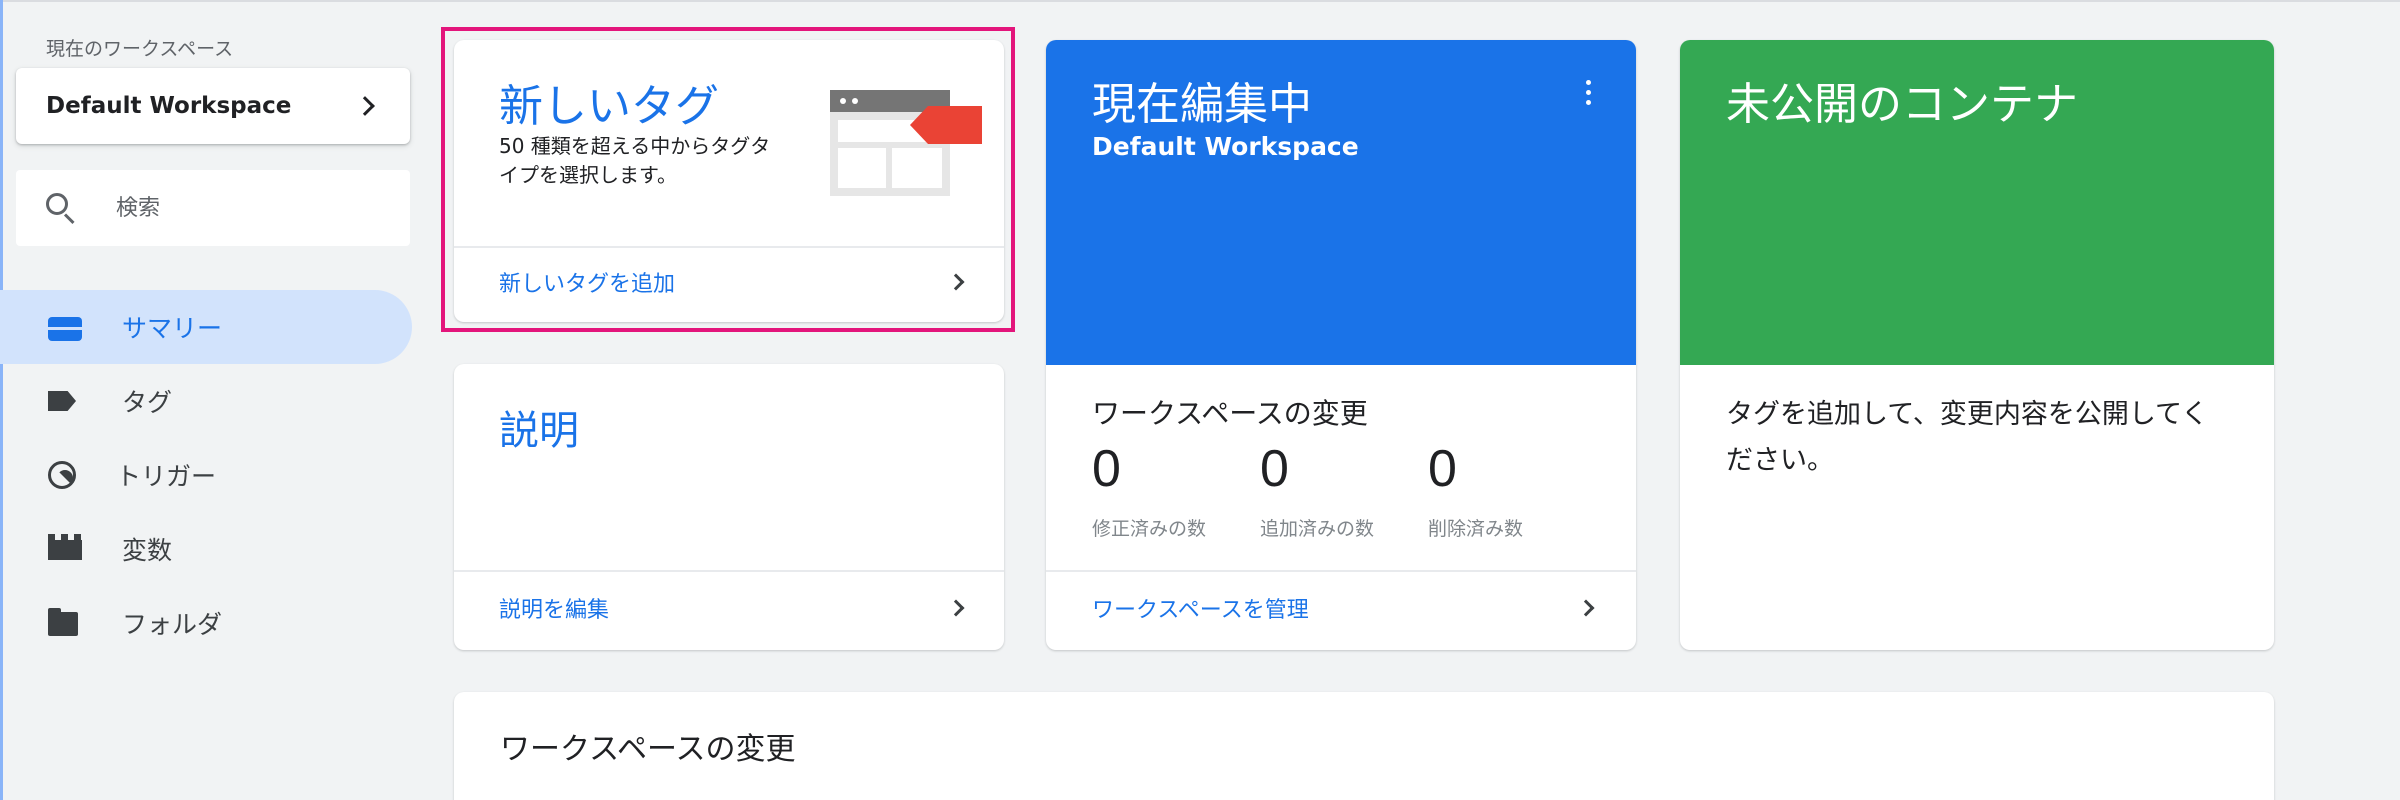 This screenshot has width=2400, height=800. What do you see at coordinates (65, 623) in the screenshot?
I see `folder-icon` at bounding box center [65, 623].